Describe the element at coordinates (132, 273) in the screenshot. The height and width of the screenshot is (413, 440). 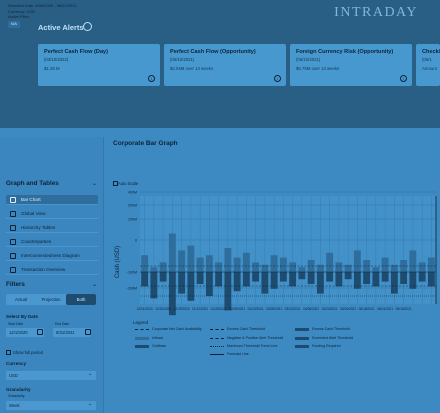
I see `y-tick-label: -100M` at that location.